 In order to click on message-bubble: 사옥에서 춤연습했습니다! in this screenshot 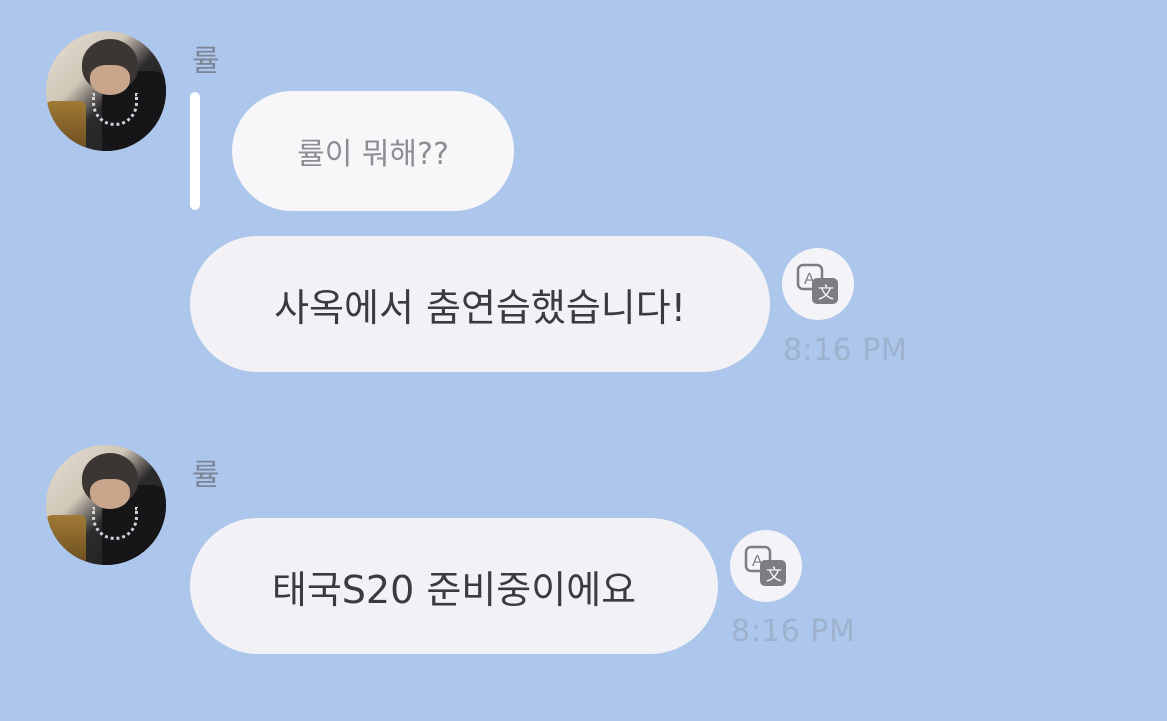, I will do `click(480, 304)`.